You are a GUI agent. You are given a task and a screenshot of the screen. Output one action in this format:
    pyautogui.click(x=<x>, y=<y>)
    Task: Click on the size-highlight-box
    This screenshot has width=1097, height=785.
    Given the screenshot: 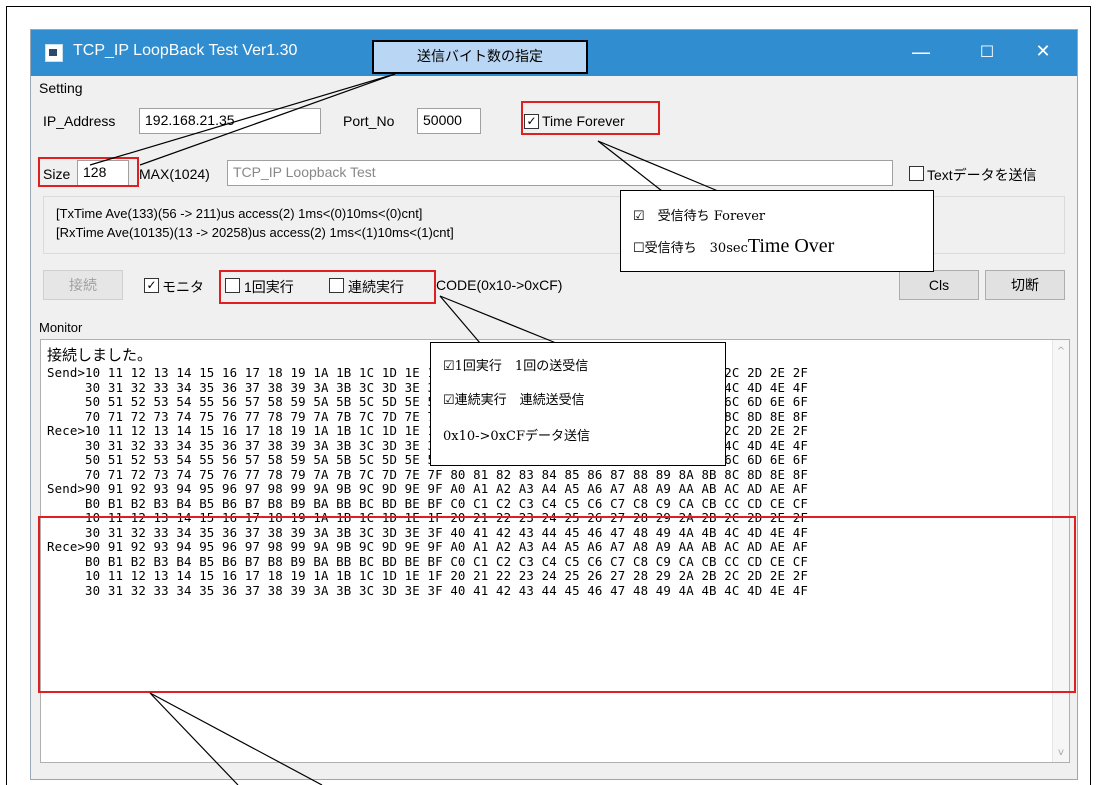 What is the action you would take?
    pyautogui.click(x=88, y=172)
    